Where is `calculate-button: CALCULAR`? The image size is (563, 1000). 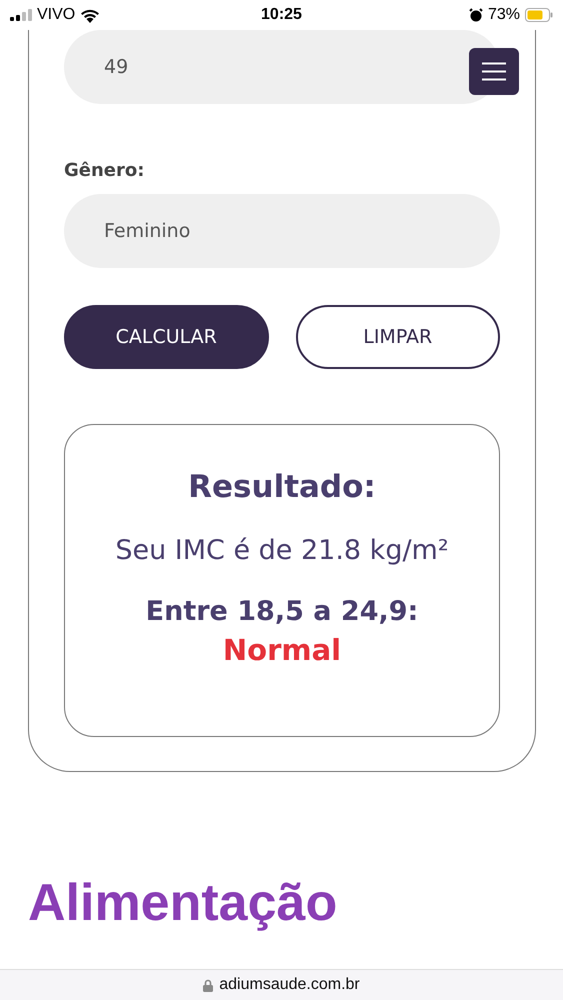
calculate-button: CALCULAR is located at coordinates (166, 337).